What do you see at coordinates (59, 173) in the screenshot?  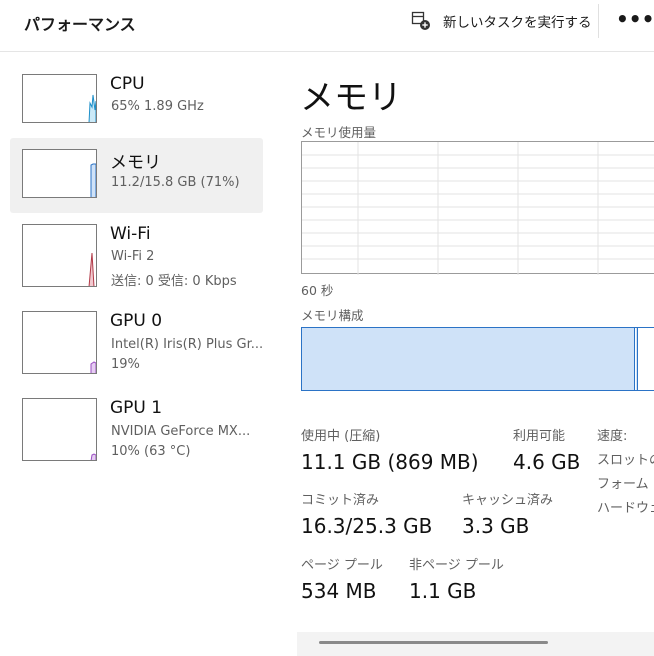 I see `memory-thumbnail-graph` at bounding box center [59, 173].